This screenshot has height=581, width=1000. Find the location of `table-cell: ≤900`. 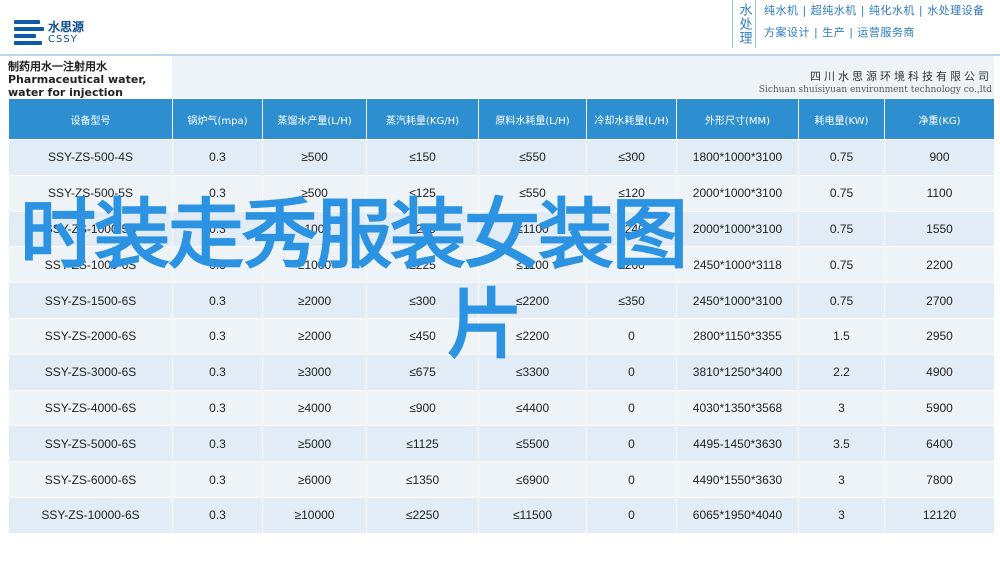

table-cell: ≤900 is located at coordinates (422, 408).